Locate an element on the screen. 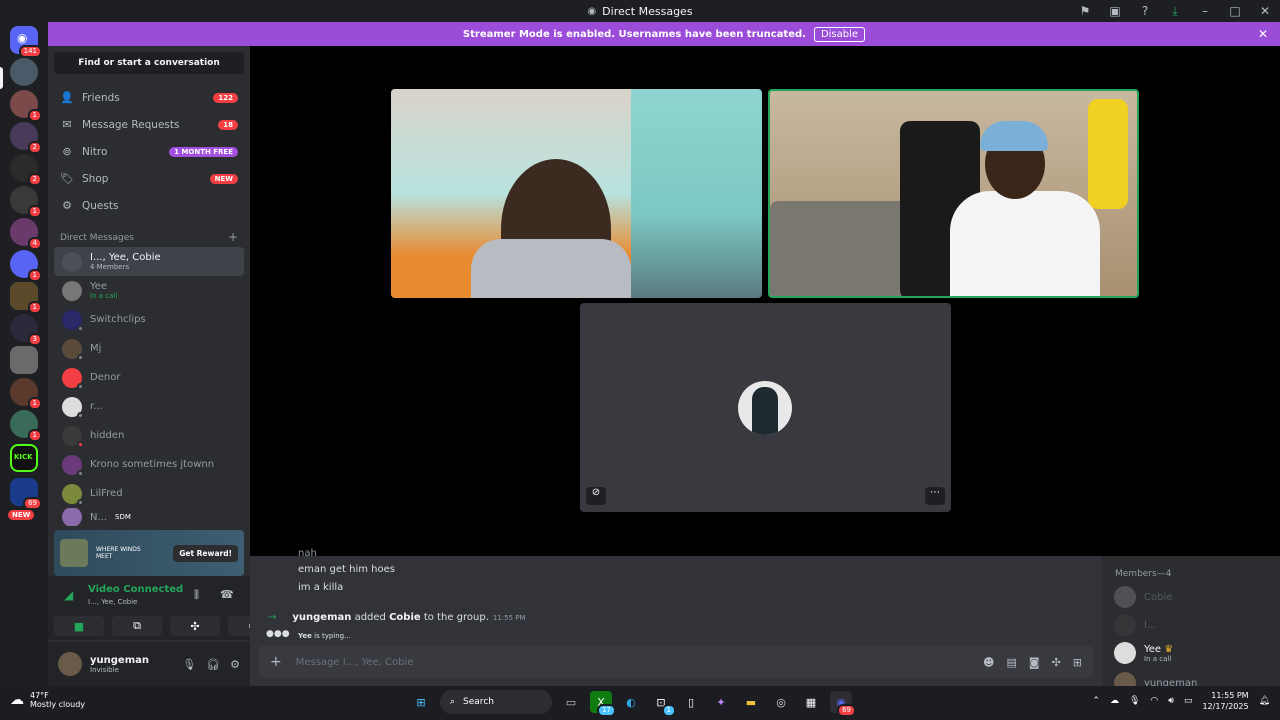 This screenshot has height=720, width=1280. minimize-button: – is located at coordinates (1205, 11).